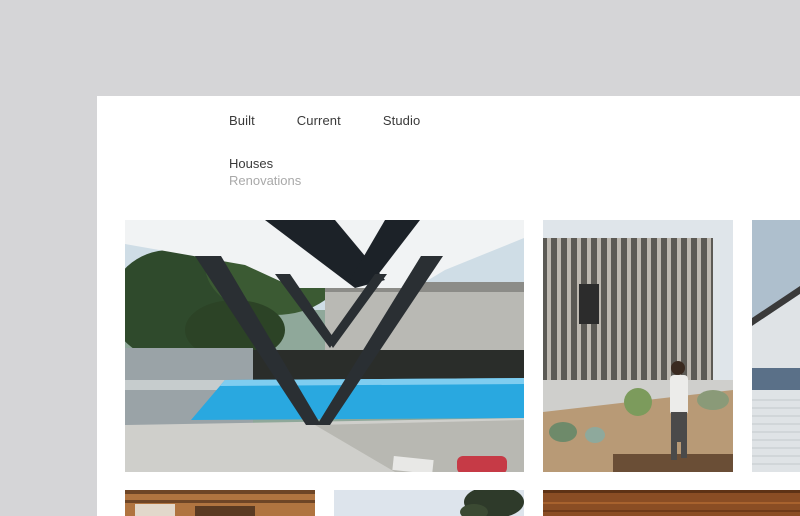 The height and width of the screenshot is (516, 800). What do you see at coordinates (345, 120) in the screenshot?
I see `main-nav: Built Current Studio` at bounding box center [345, 120].